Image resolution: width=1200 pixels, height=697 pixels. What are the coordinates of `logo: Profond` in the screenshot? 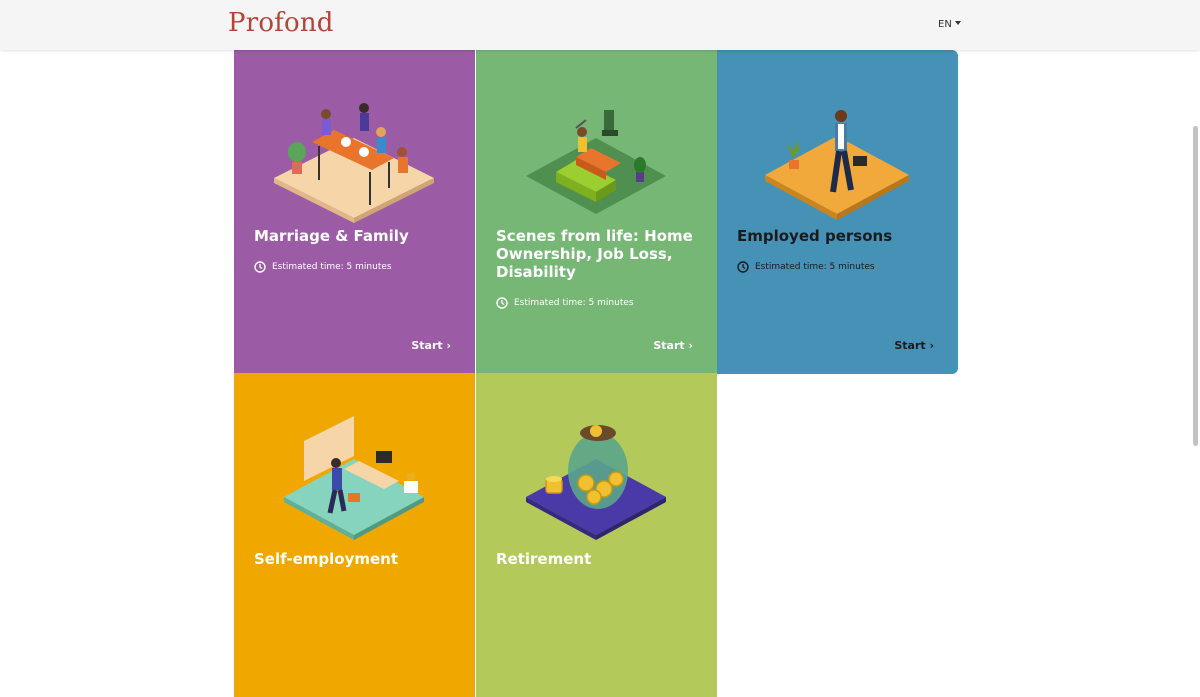 It's located at (281, 23).